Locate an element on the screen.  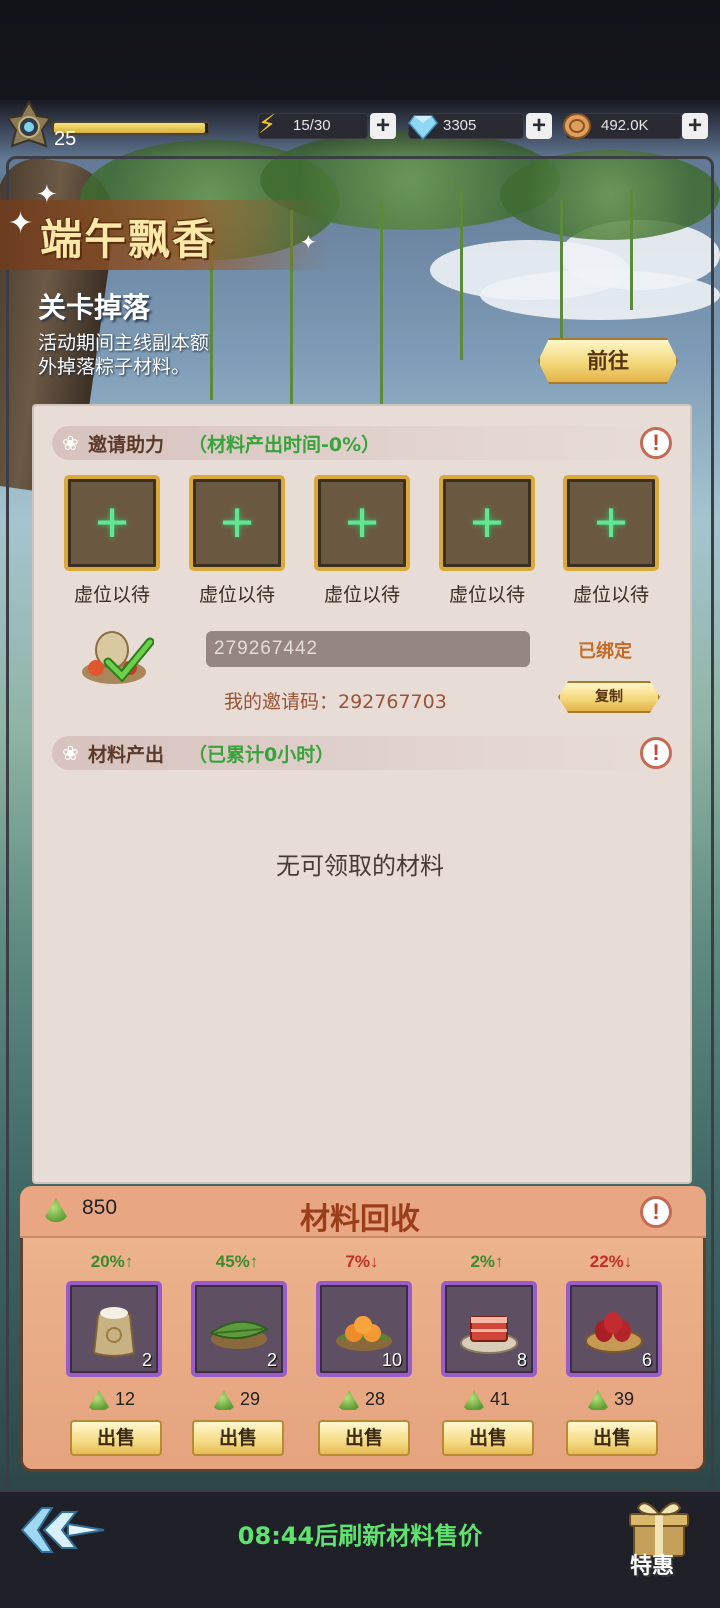
materials-bound-icon is located at coordinates (118, 657).